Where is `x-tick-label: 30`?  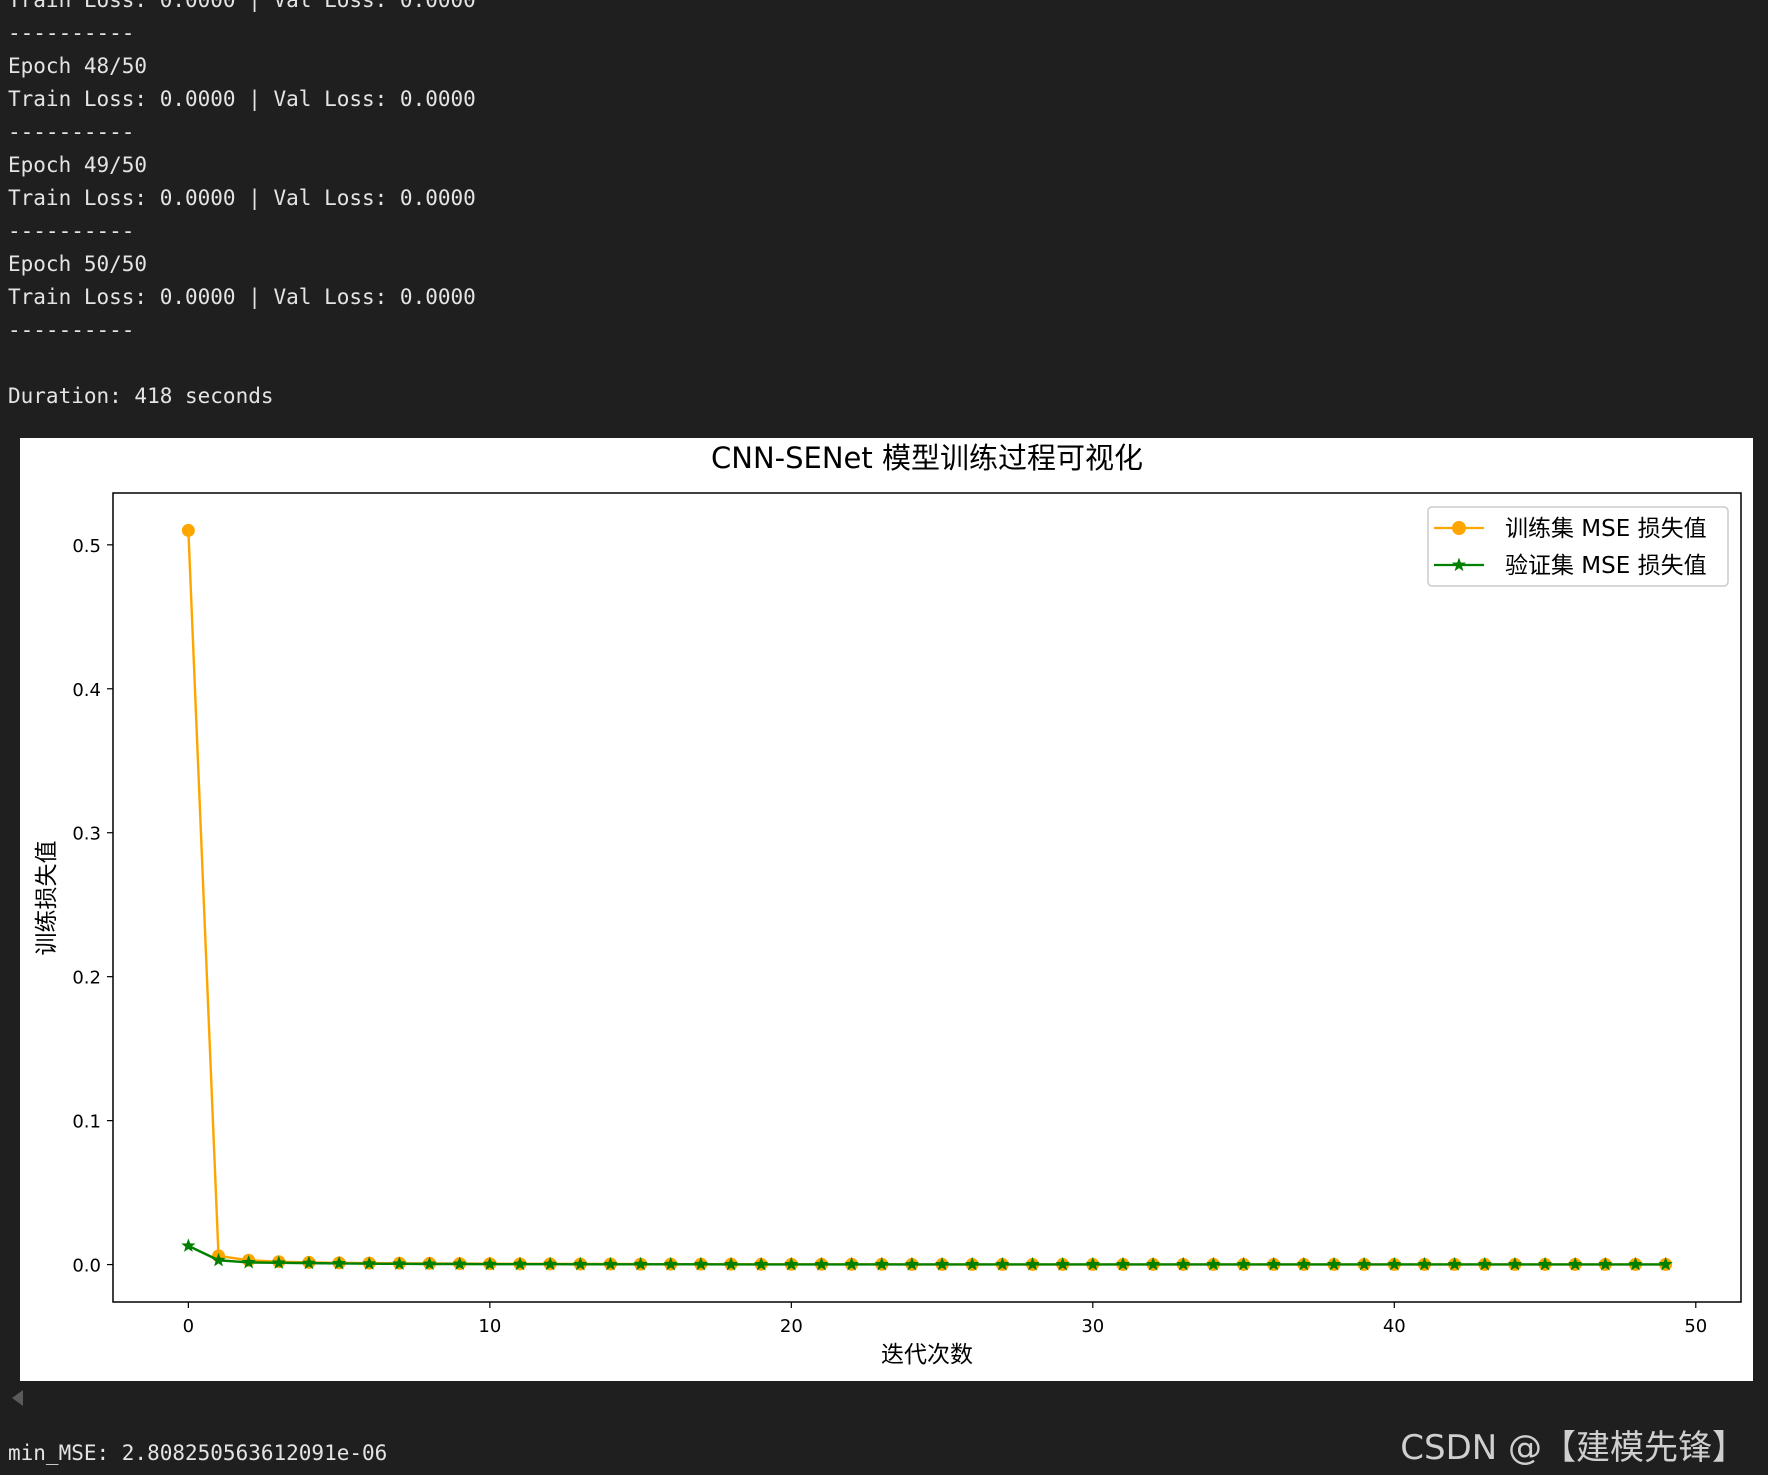
x-tick-label: 30 is located at coordinates (1092, 1326).